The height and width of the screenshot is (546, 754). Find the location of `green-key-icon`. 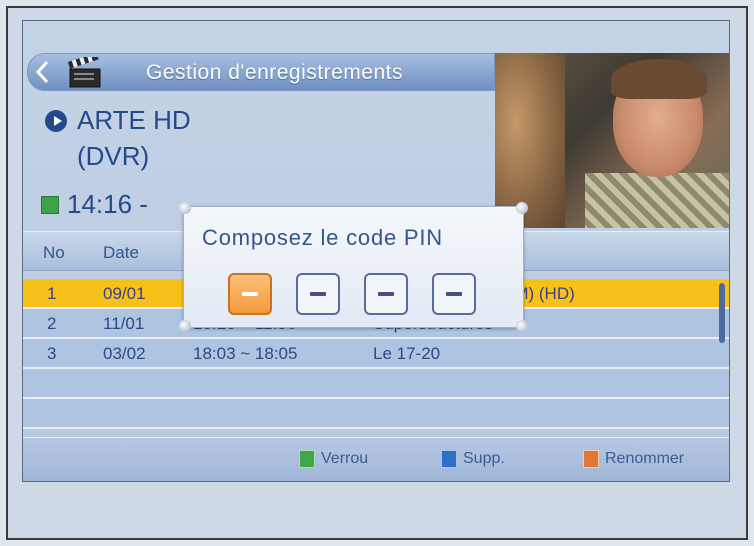

green-key-icon is located at coordinates (307, 459).